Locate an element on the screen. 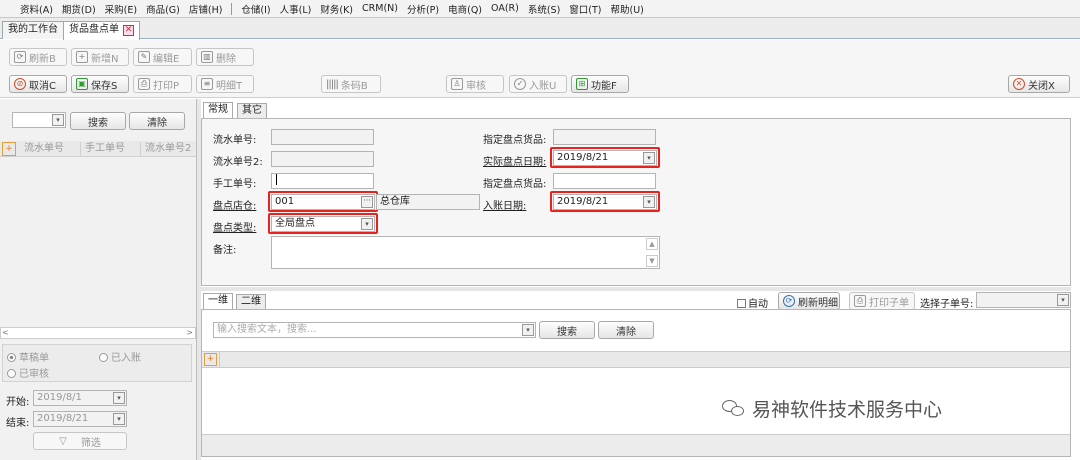 The height and width of the screenshot is (460, 1080). menu-item-ecommerce: 电商(Q) is located at coordinates (465, 9).